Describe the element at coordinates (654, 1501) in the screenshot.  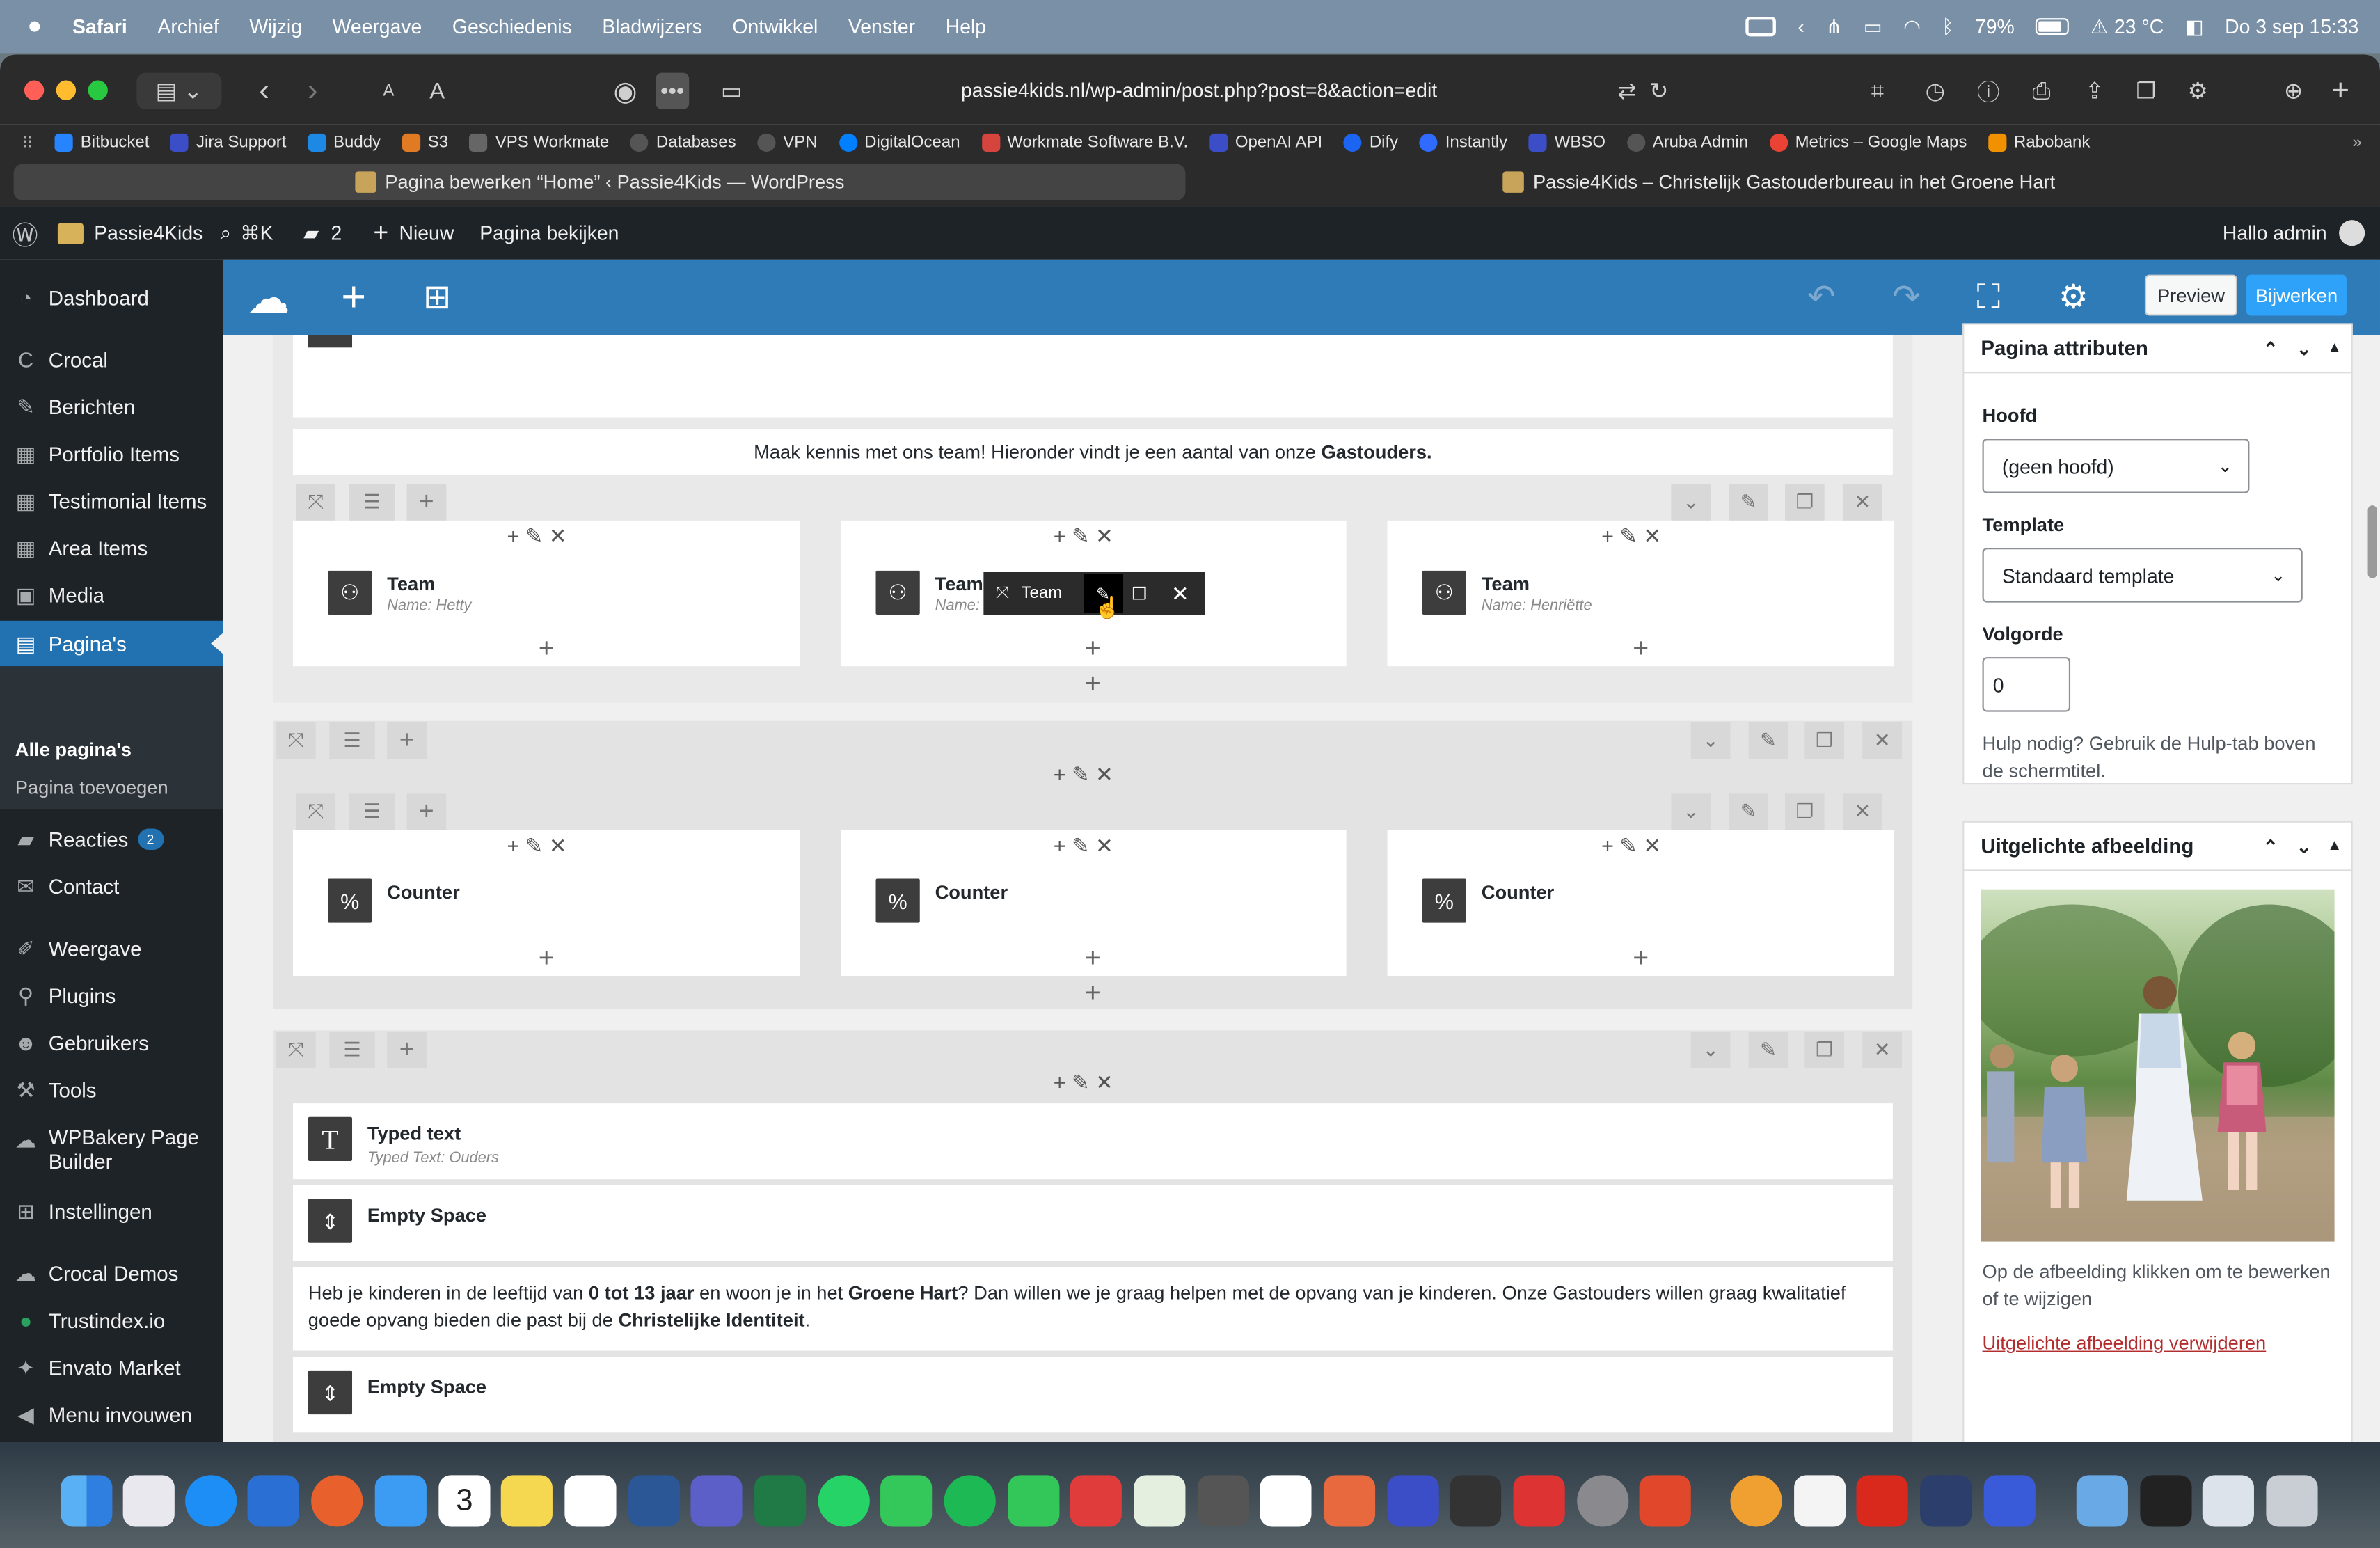
I see `word-icon` at that location.